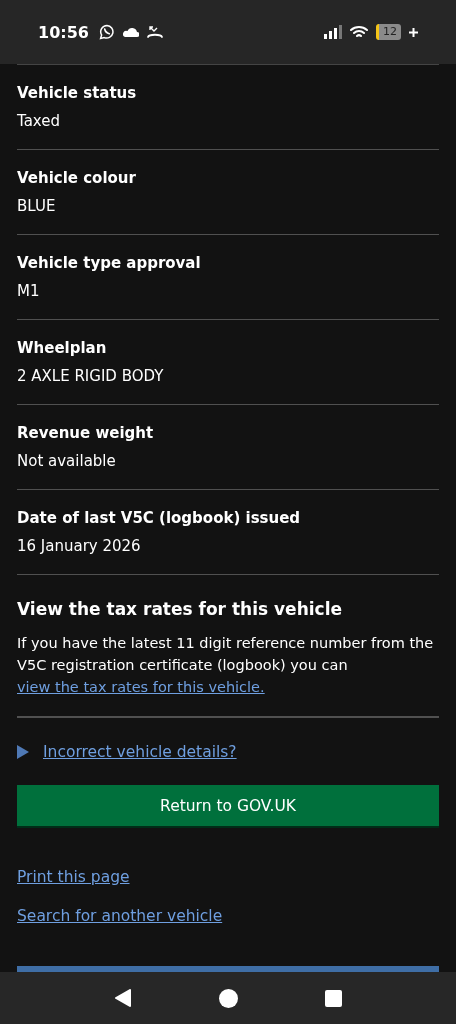 This screenshot has height=1024, width=456. I want to click on return-button: Return to GOV.UK, so click(228, 805).